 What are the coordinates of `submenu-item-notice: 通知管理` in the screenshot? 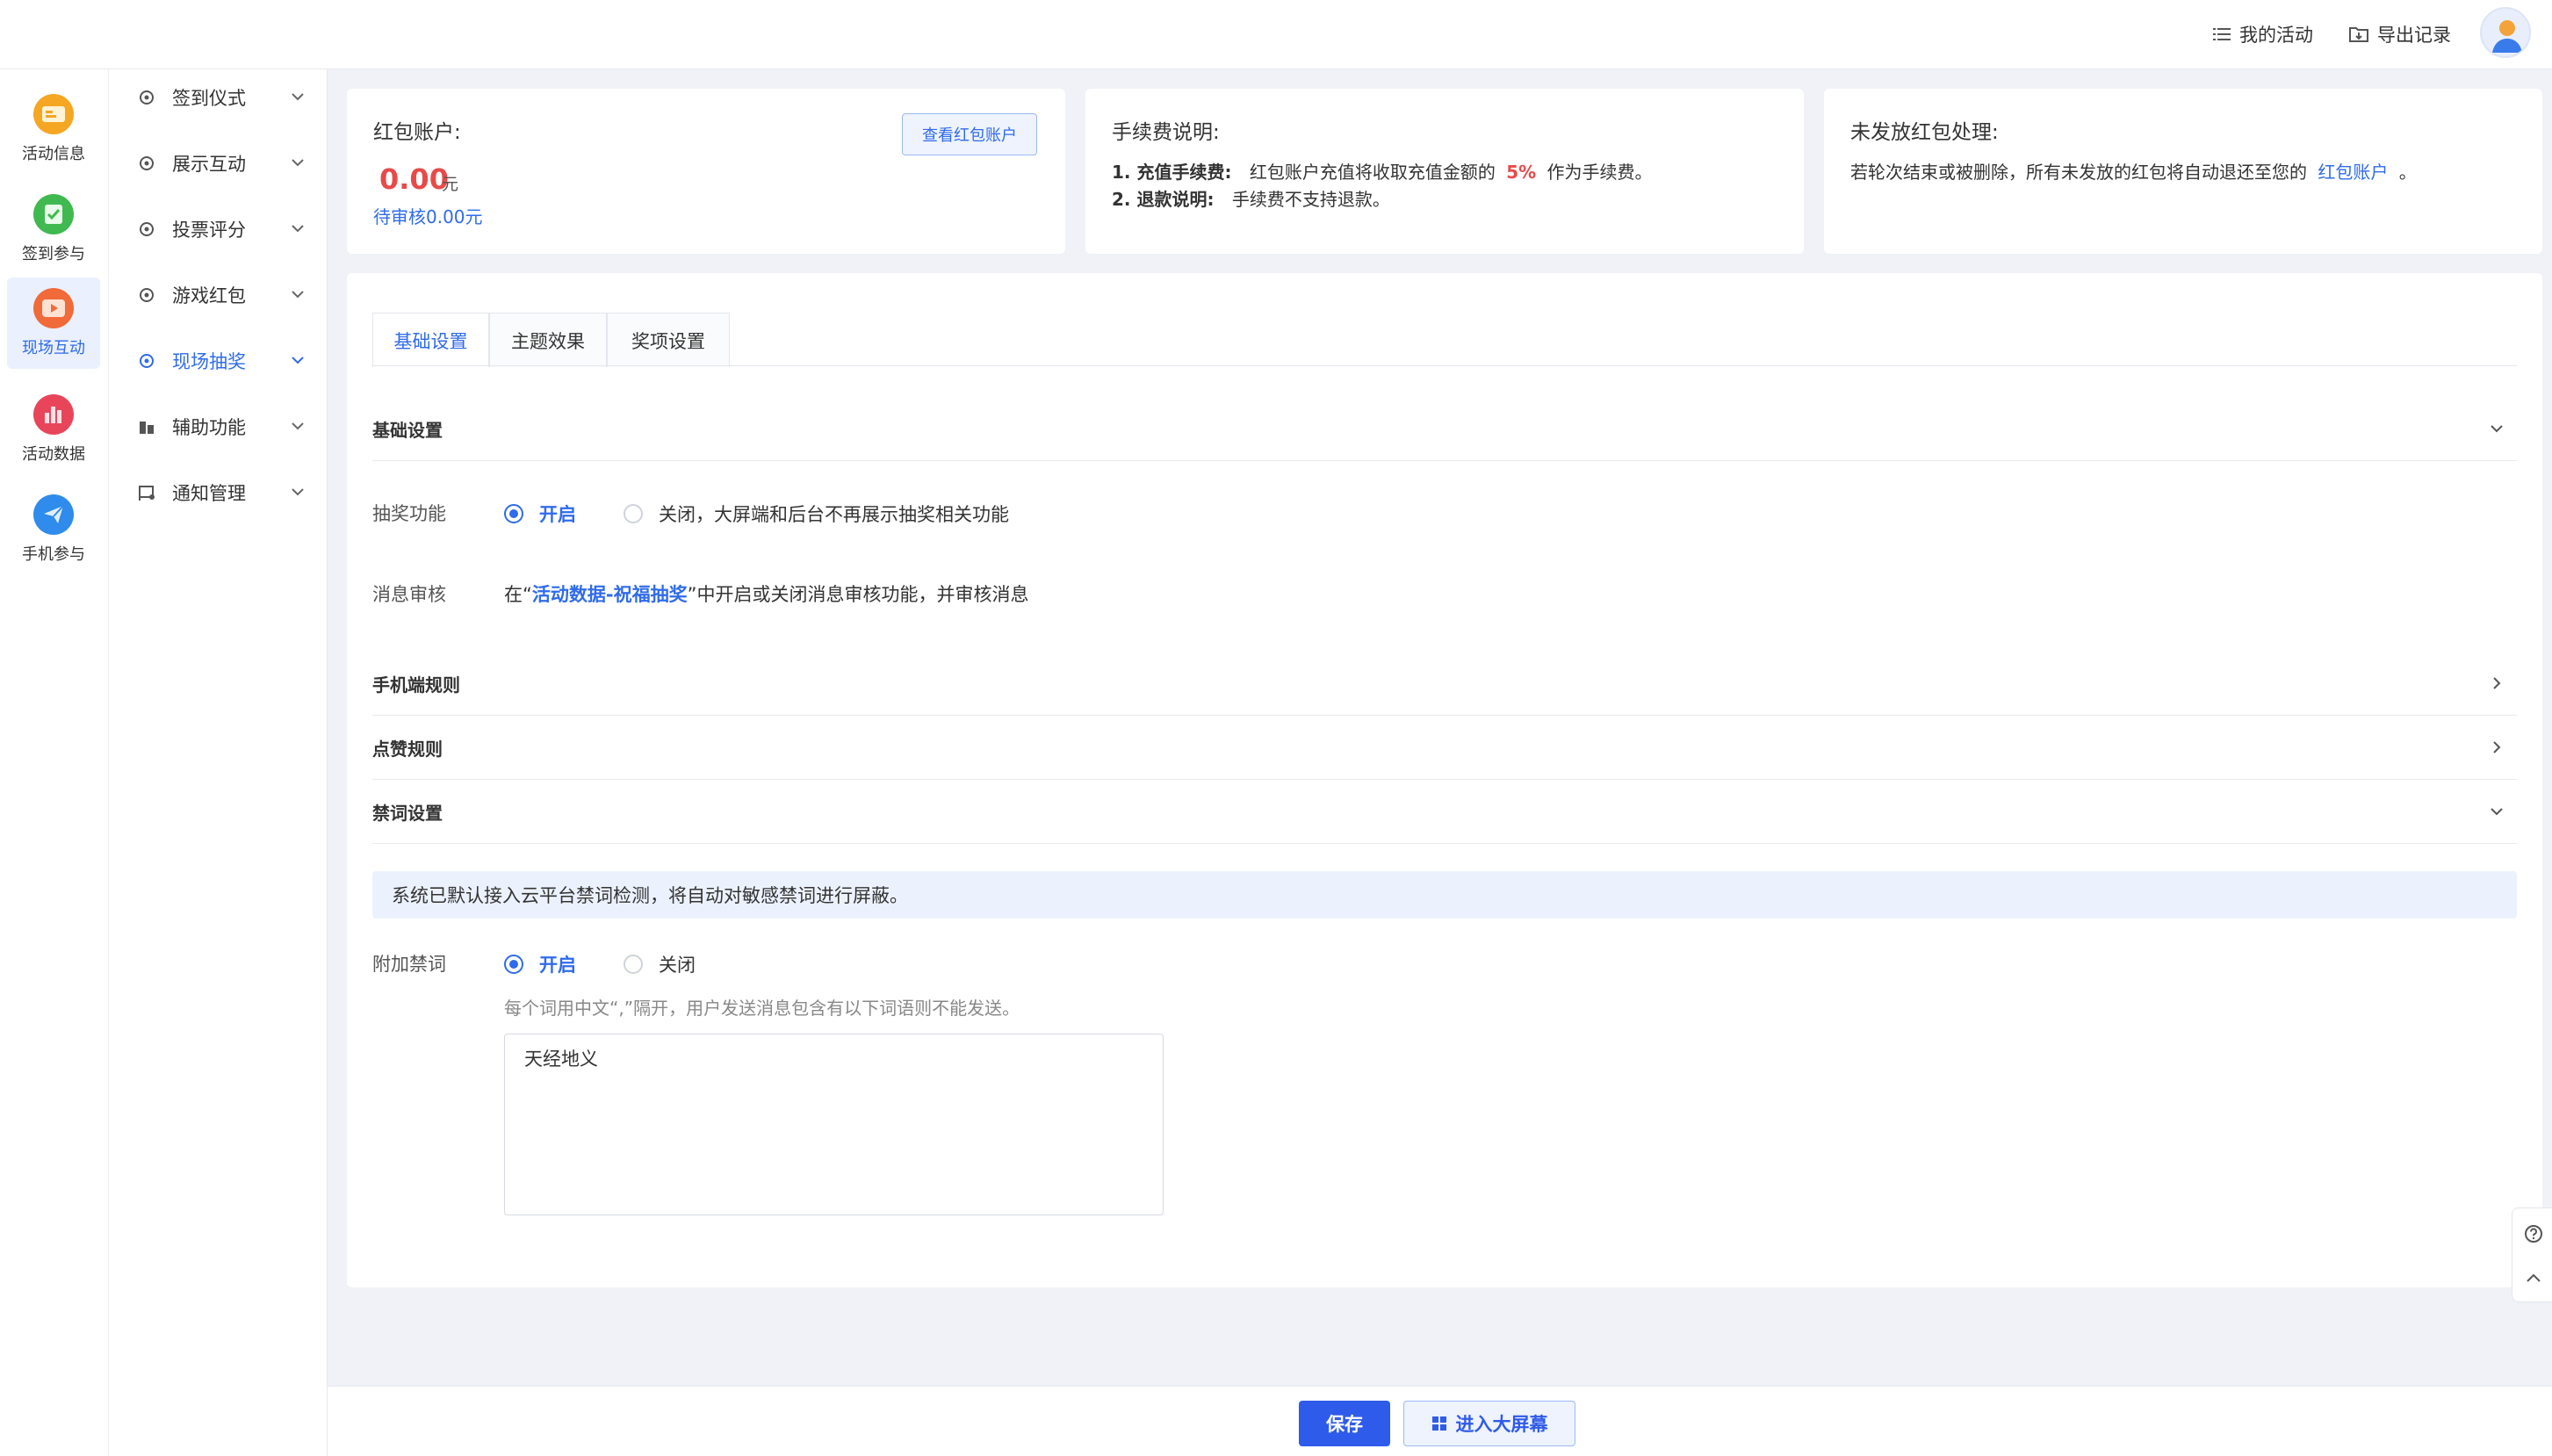 It's located at (218, 492).